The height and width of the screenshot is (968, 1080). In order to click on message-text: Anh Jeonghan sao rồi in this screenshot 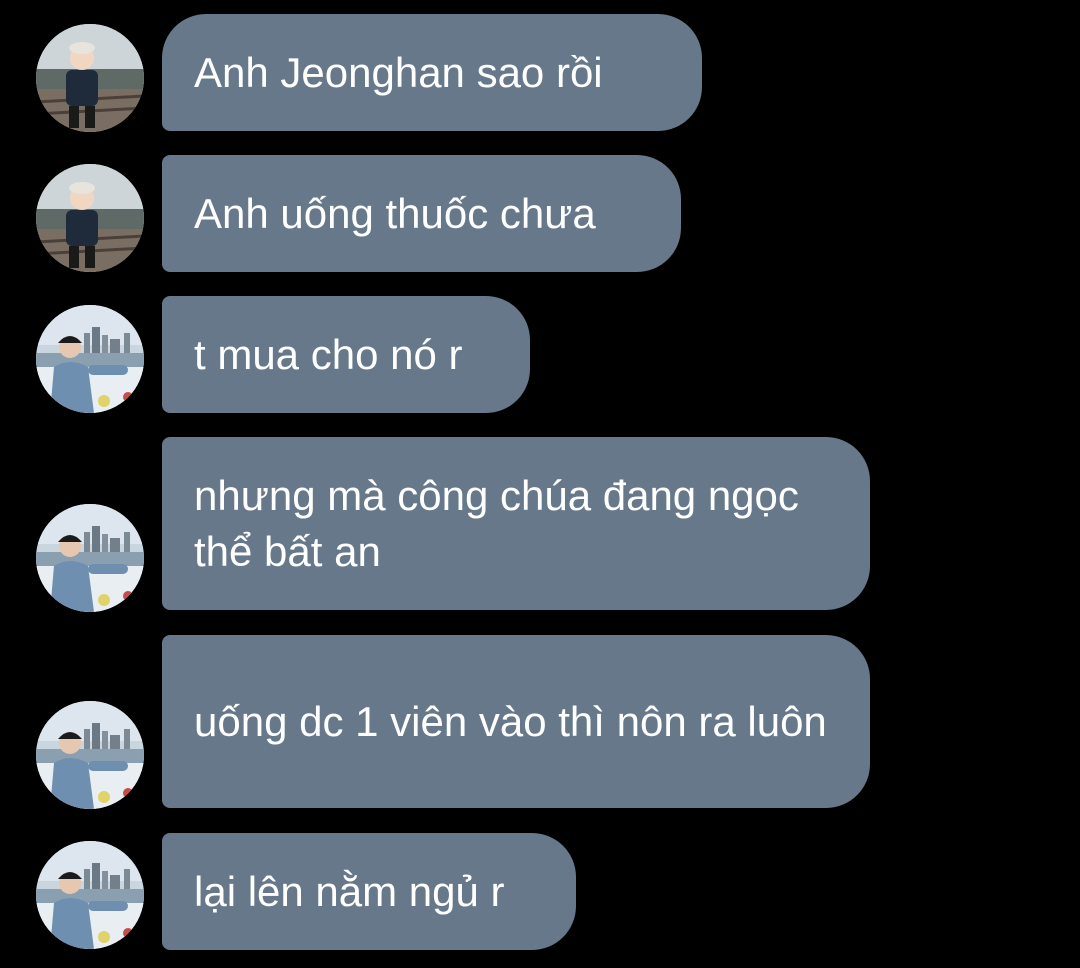, I will do `click(398, 72)`.